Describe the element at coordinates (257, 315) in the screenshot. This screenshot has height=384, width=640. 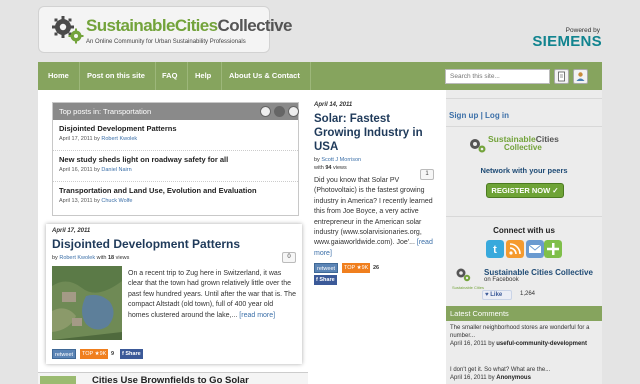
I see `read-more-link: [read more]` at that location.